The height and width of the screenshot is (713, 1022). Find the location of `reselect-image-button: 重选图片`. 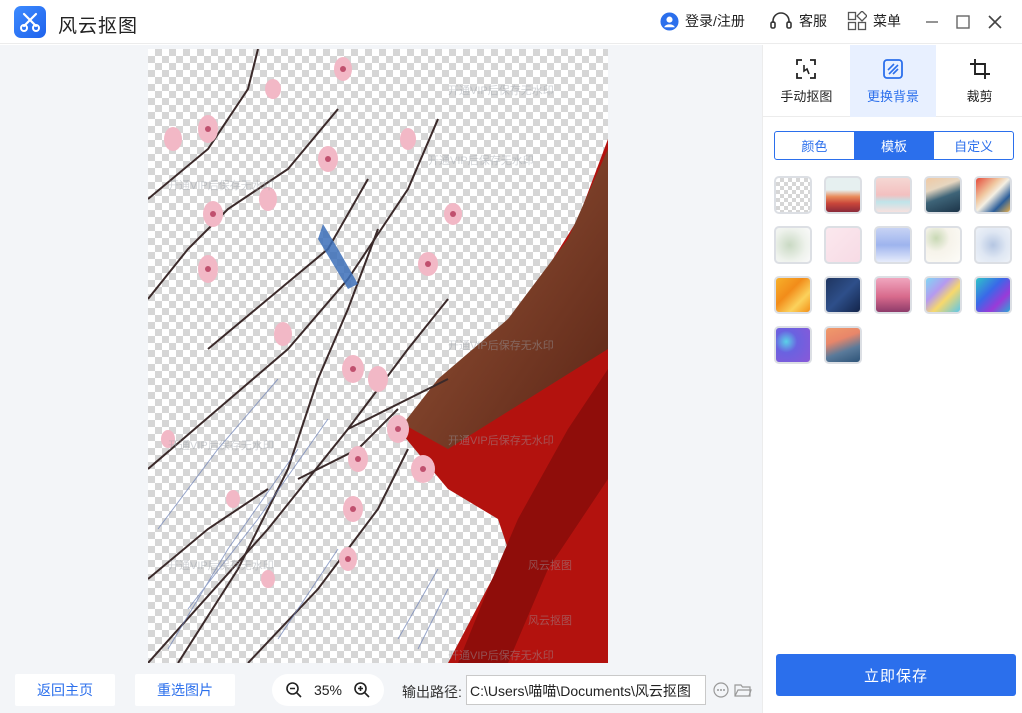

reselect-image-button: 重选图片 is located at coordinates (185, 690).